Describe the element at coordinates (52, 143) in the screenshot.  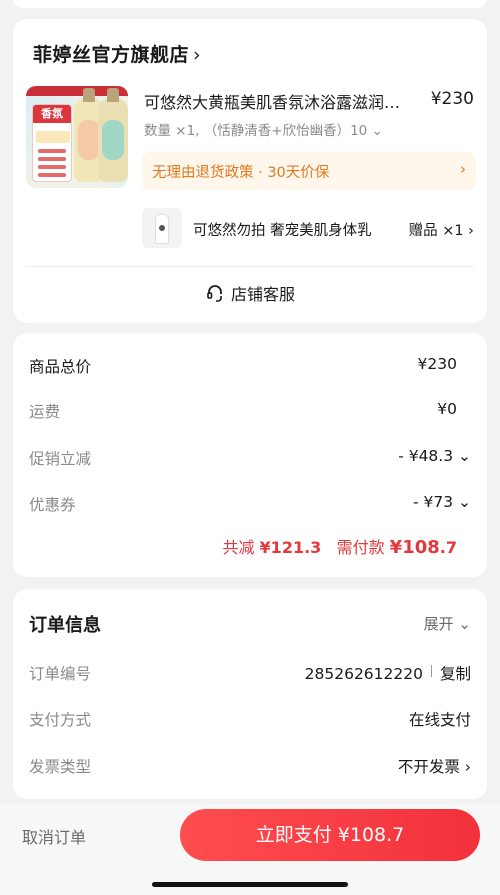
I see `product-image-tag: 香氛` at that location.